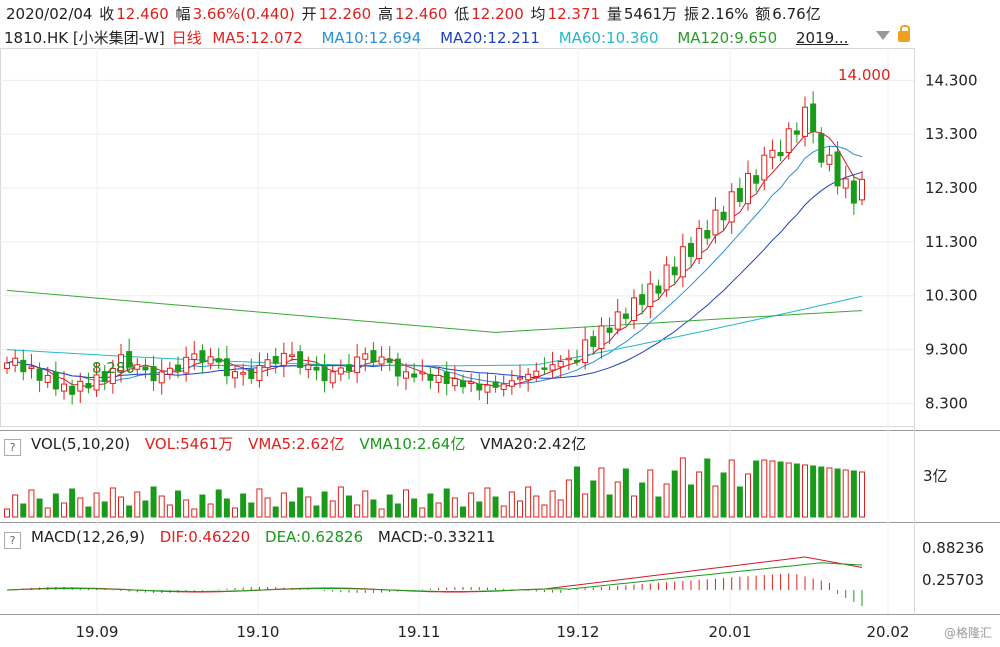 The height and width of the screenshot is (647, 1000). Describe the element at coordinates (967, 633) in the screenshot. I see `watermark: @格隆汇` at that location.